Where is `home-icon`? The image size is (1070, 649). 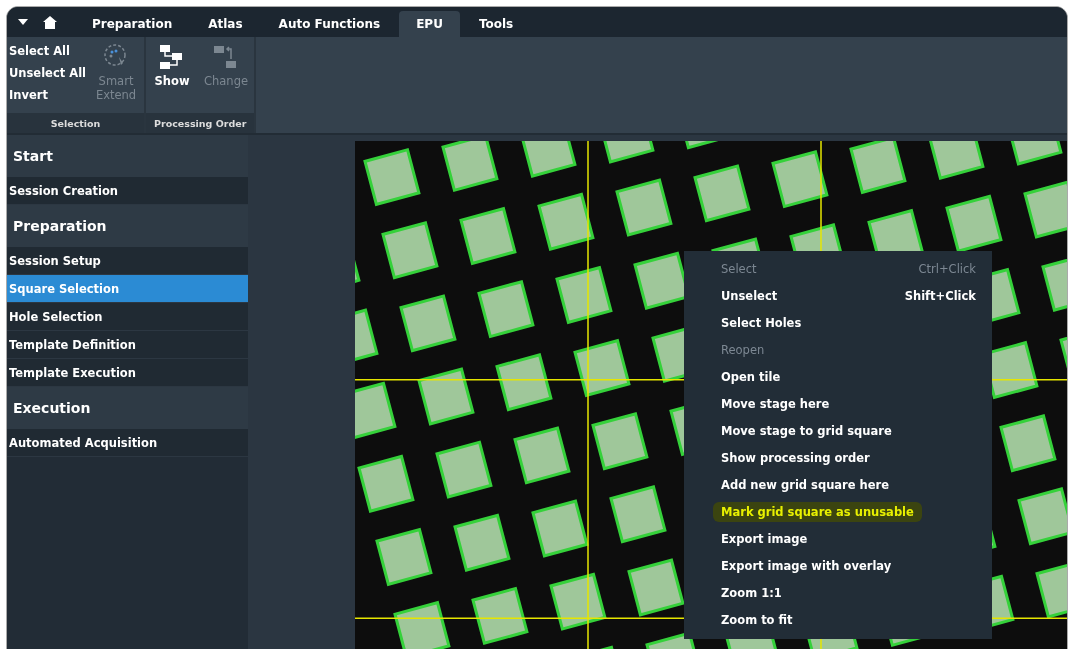
home-icon is located at coordinates (50, 22).